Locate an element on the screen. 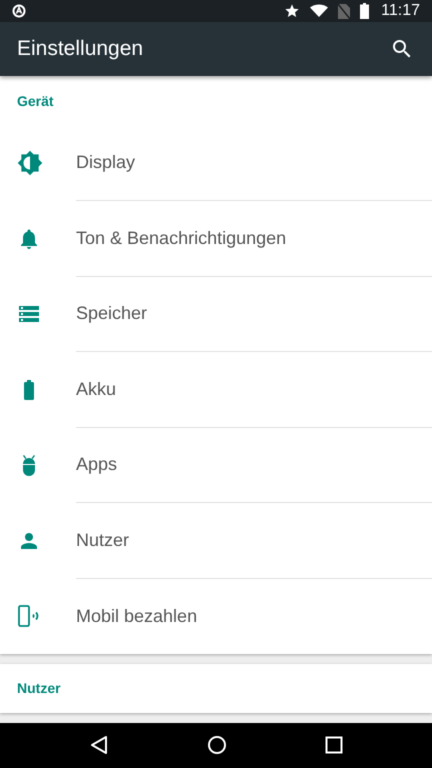 The width and height of the screenshot is (432, 768). star-icon is located at coordinates (292, 11).